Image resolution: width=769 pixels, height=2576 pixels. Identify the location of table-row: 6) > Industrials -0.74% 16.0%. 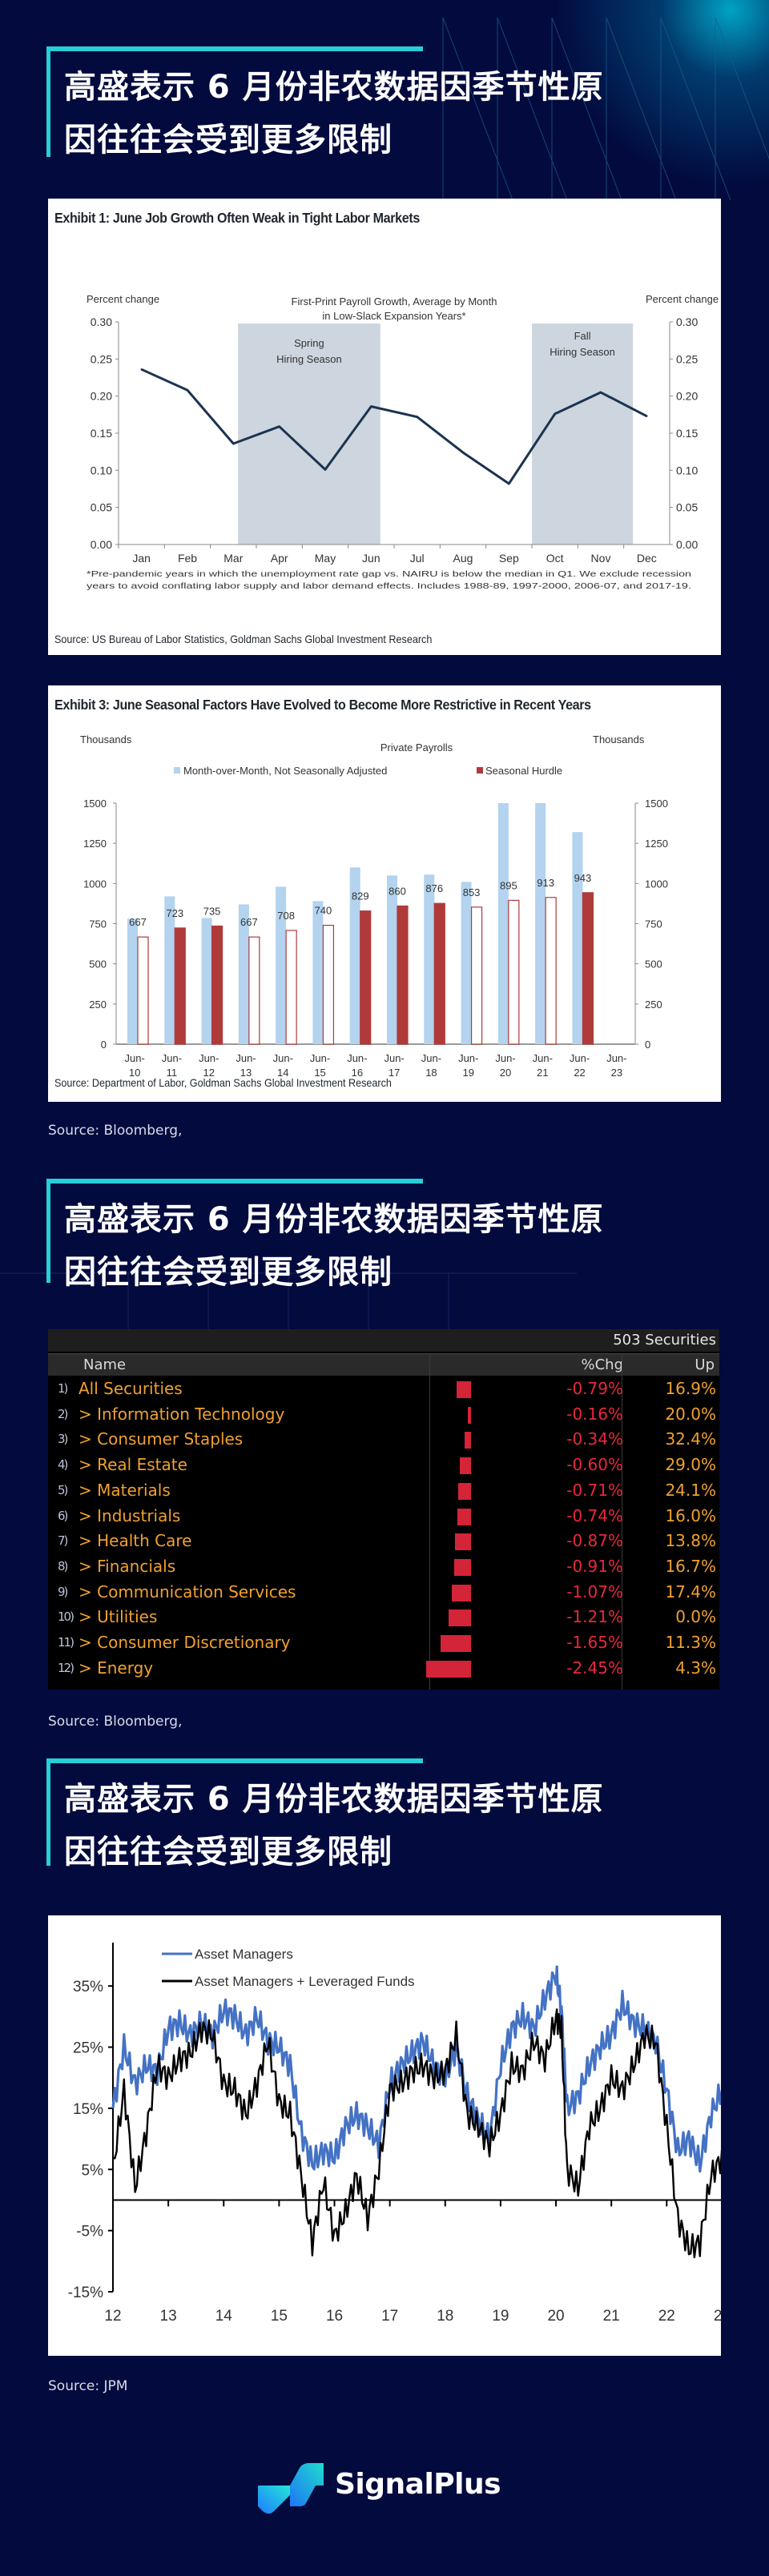
(383, 1517).